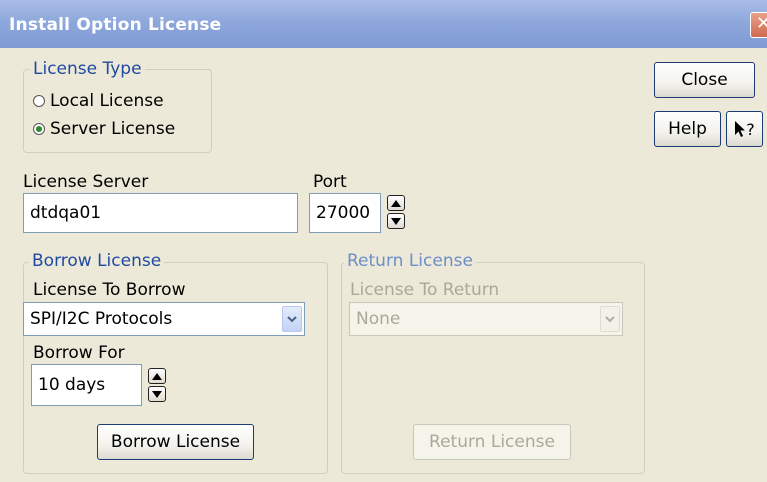 Image resolution: width=767 pixels, height=482 pixels. I want to click on close-button: Close, so click(704, 80).